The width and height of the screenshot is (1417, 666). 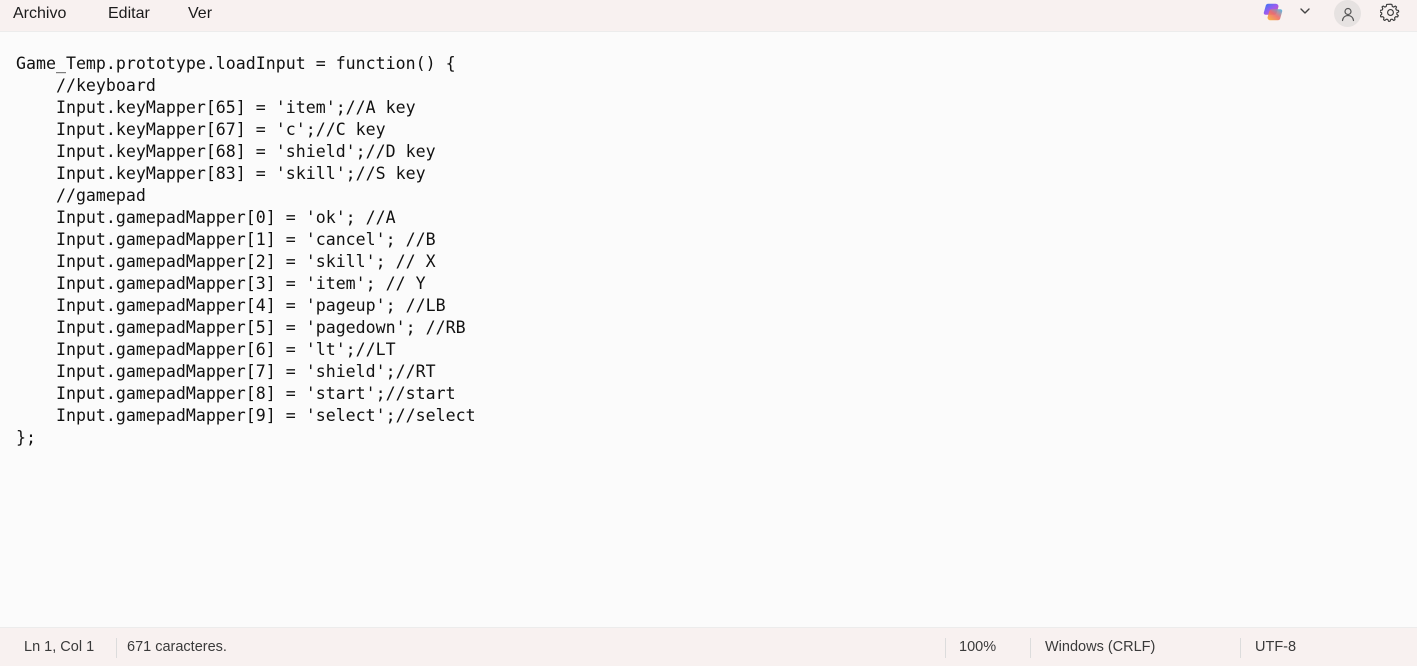 I want to click on editor-line: Input.keyMapper[67] = 'c';//C key, so click(x=246, y=130).